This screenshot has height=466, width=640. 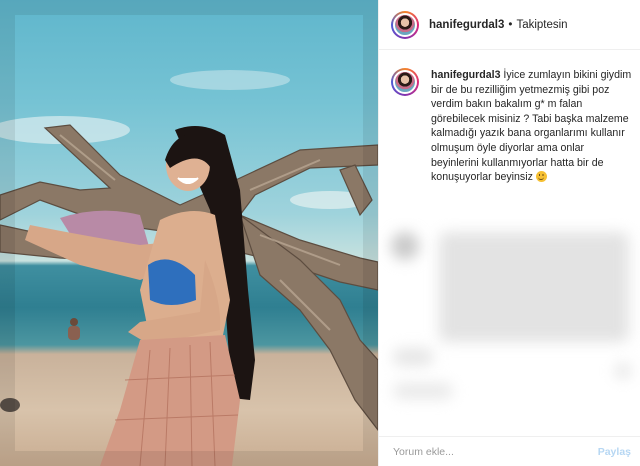 I want to click on follow-status: Takiptesin, so click(x=541, y=25).